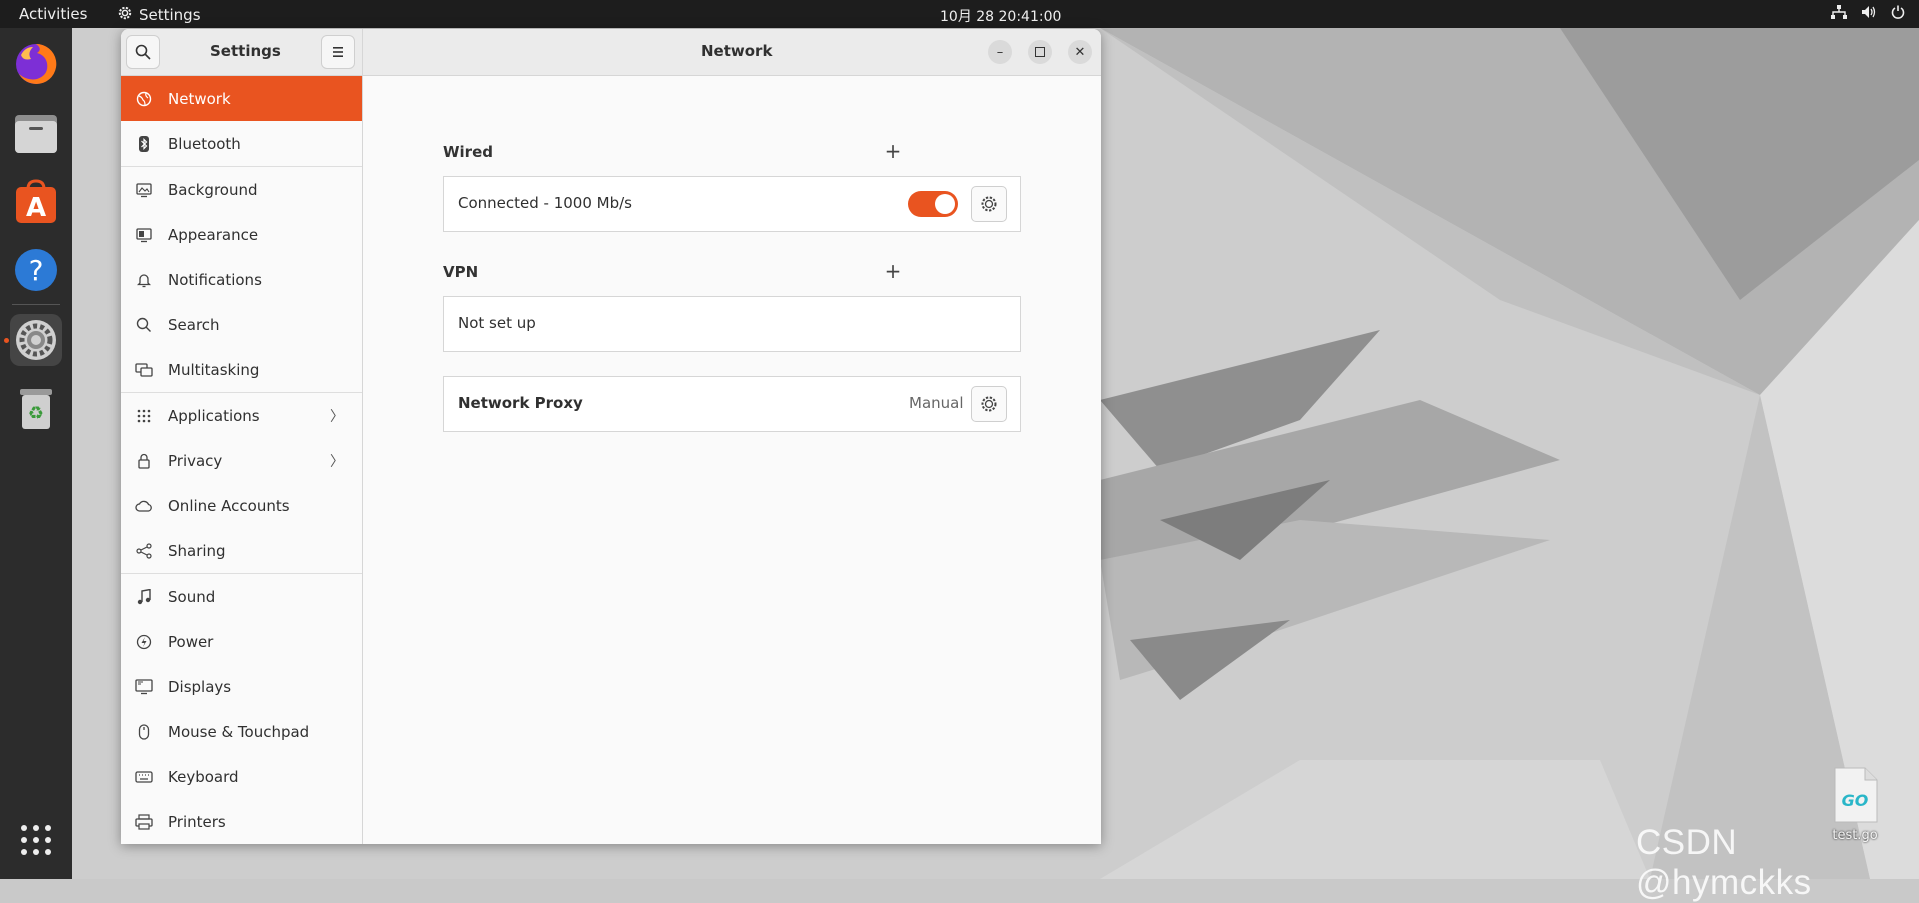 The height and width of the screenshot is (903, 1919). Describe the element at coordinates (144, 550) in the screenshot. I see `share-icon` at that location.